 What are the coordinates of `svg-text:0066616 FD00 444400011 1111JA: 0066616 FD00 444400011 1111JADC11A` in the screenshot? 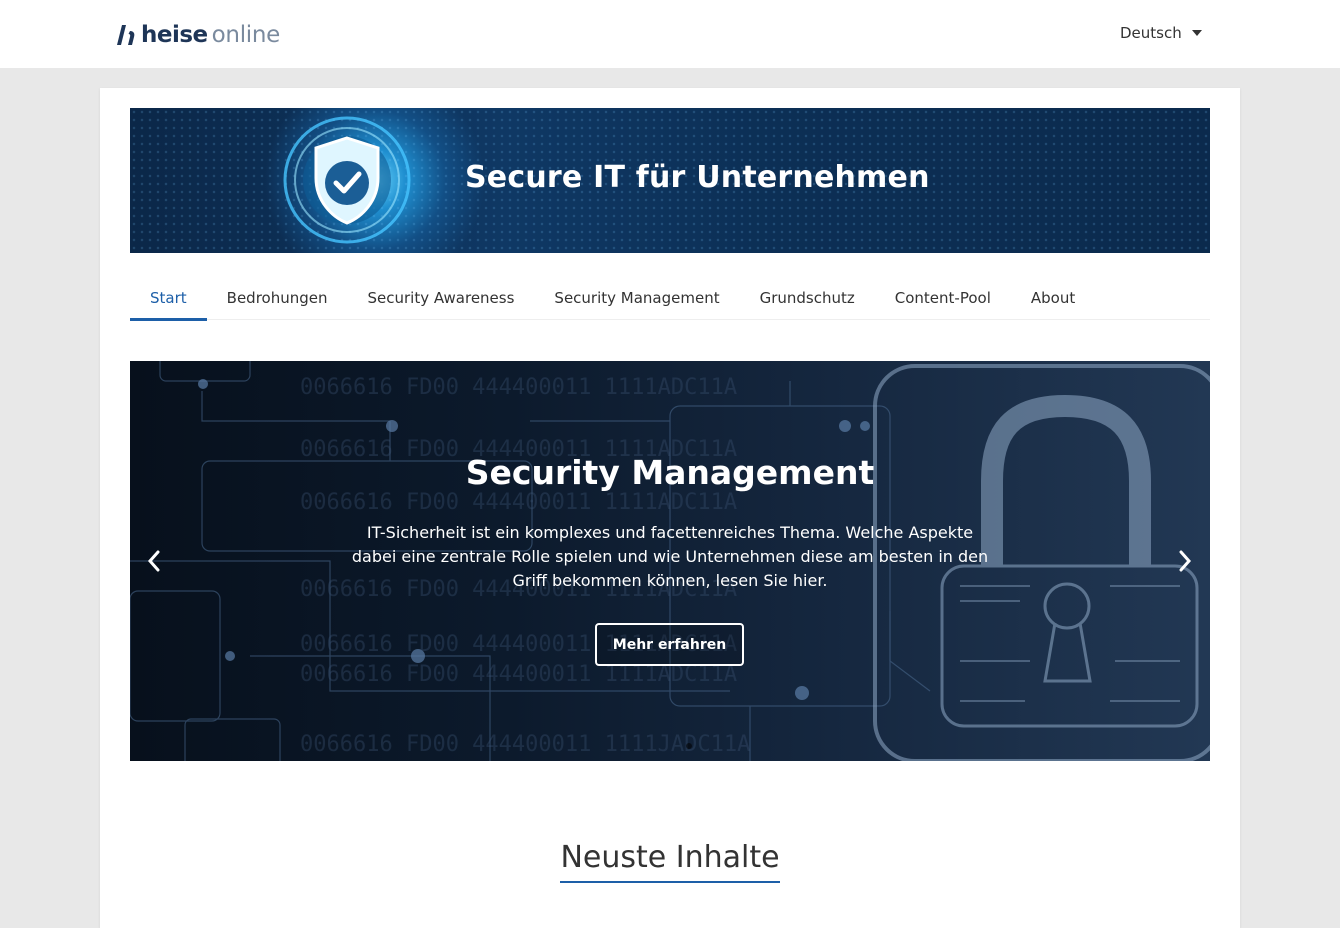 It's located at (525, 744).